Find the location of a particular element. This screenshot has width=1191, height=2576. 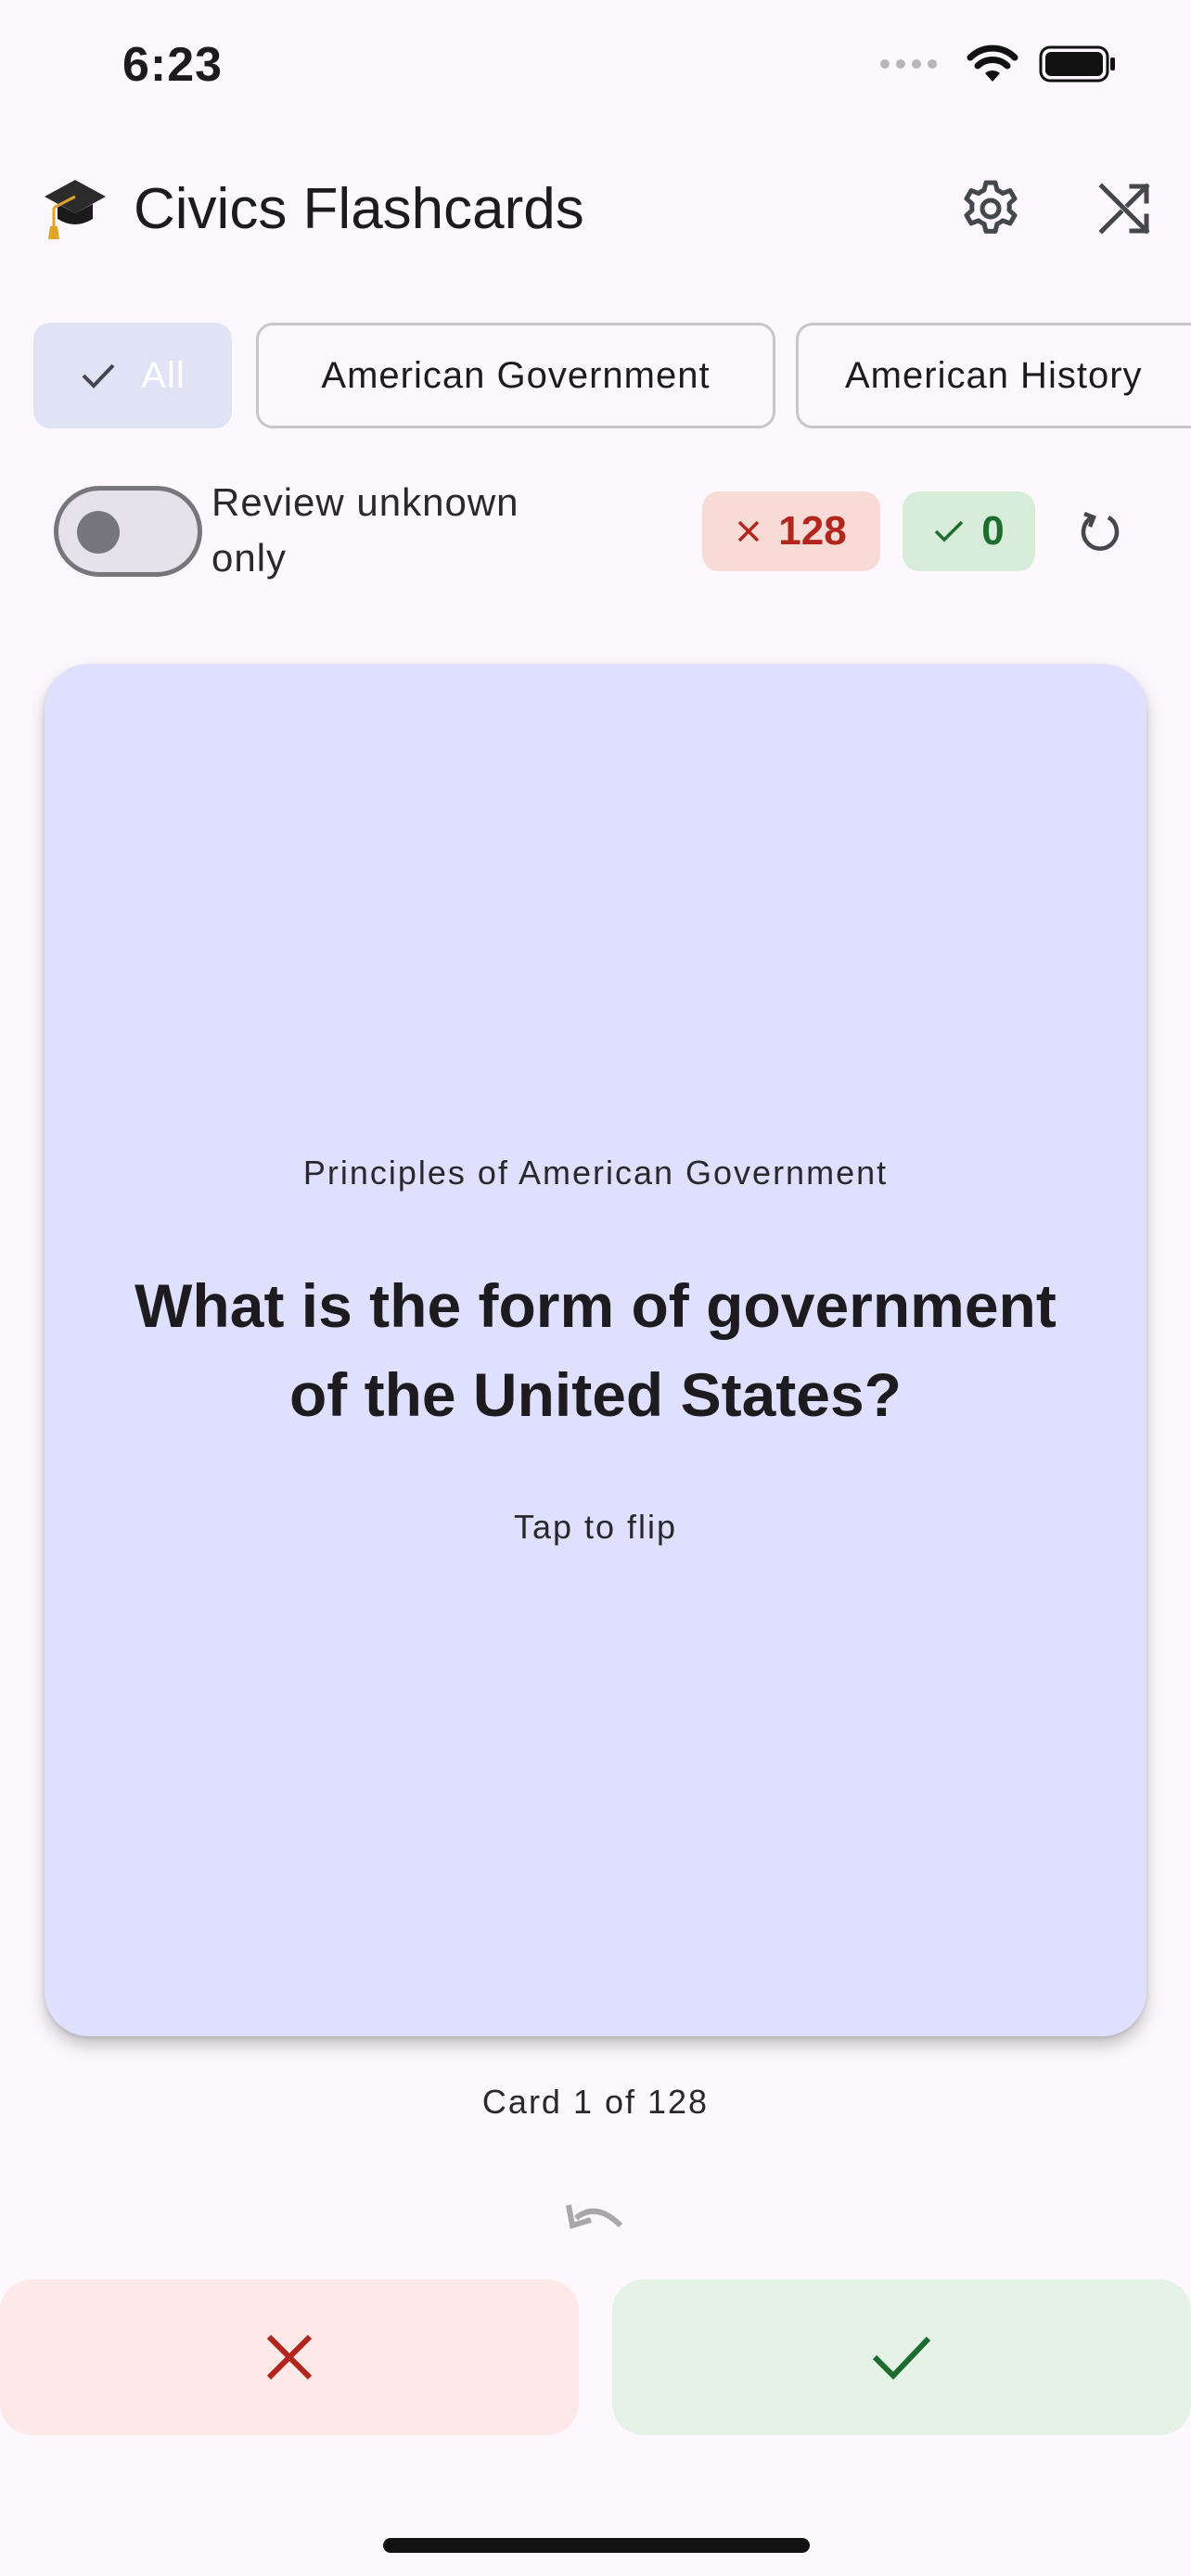

filter-chips: All American Government American History is located at coordinates (612, 376).